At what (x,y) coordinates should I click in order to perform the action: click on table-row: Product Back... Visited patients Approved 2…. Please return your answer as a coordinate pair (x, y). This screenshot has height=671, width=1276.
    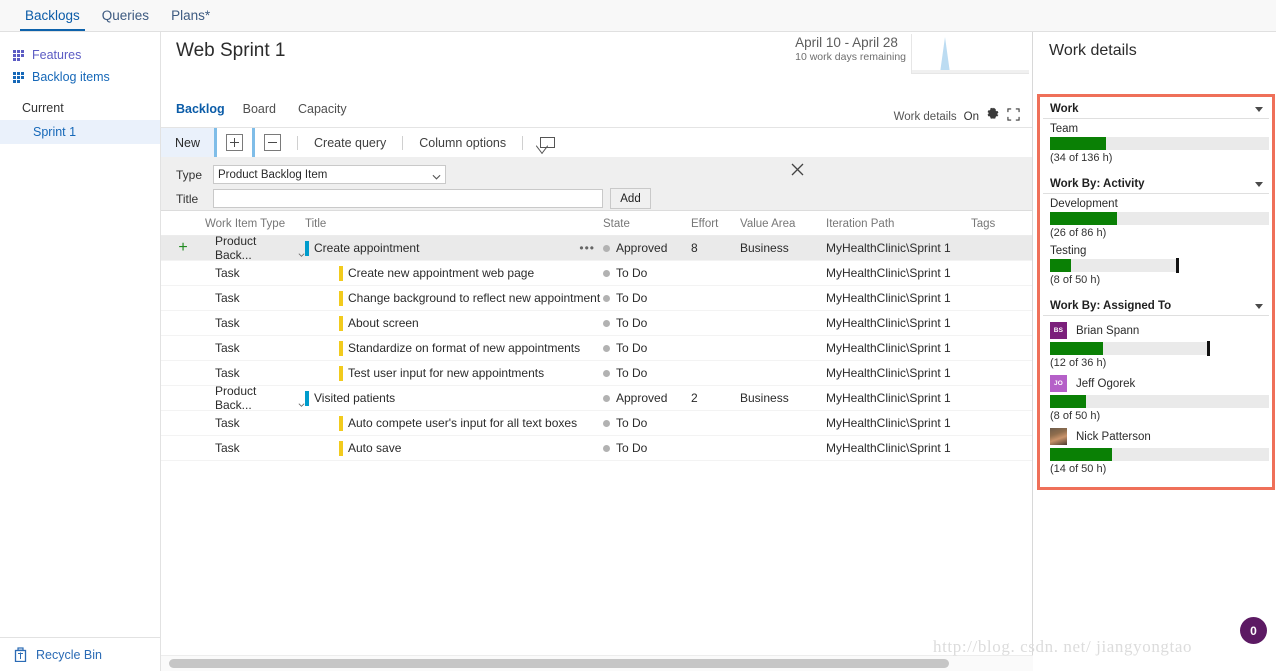
    Looking at the image, I should click on (596, 398).